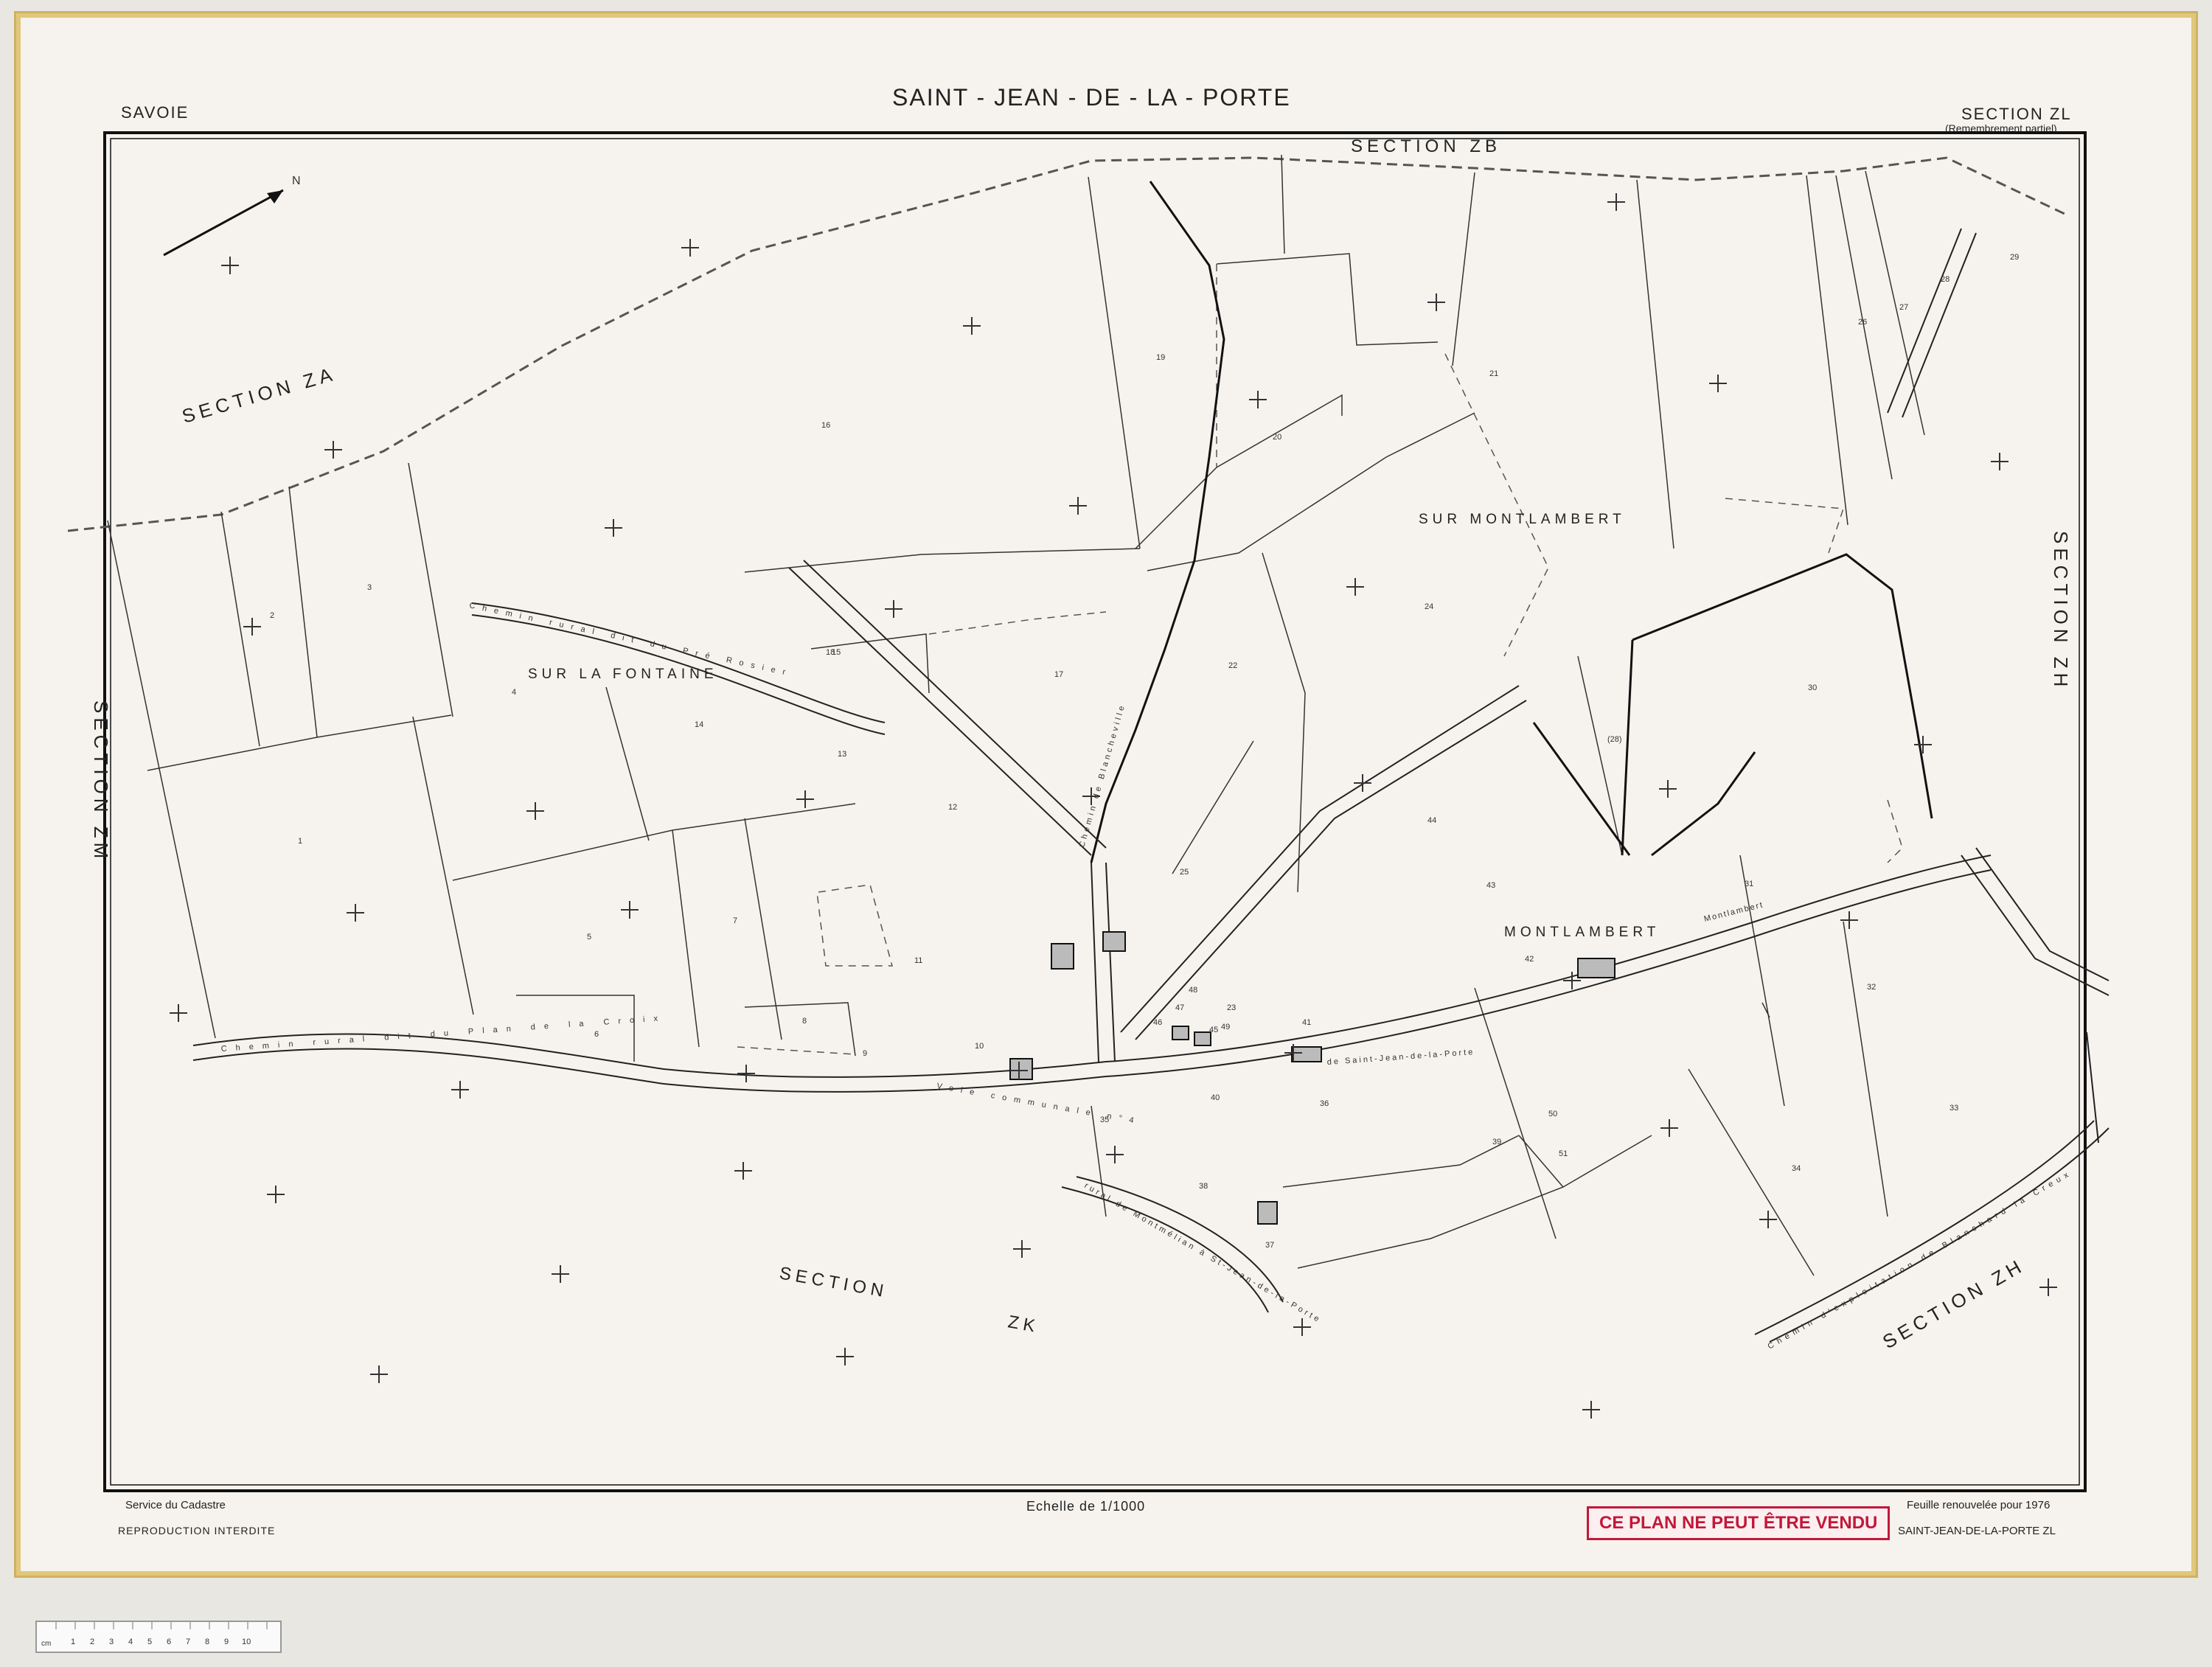 Image resolution: width=2212 pixels, height=1667 pixels. What do you see at coordinates (623, 675) in the screenshot?
I see `lieu-dit-sur-la-fontaine: SUR LA FONTAINE` at bounding box center [623, 675].